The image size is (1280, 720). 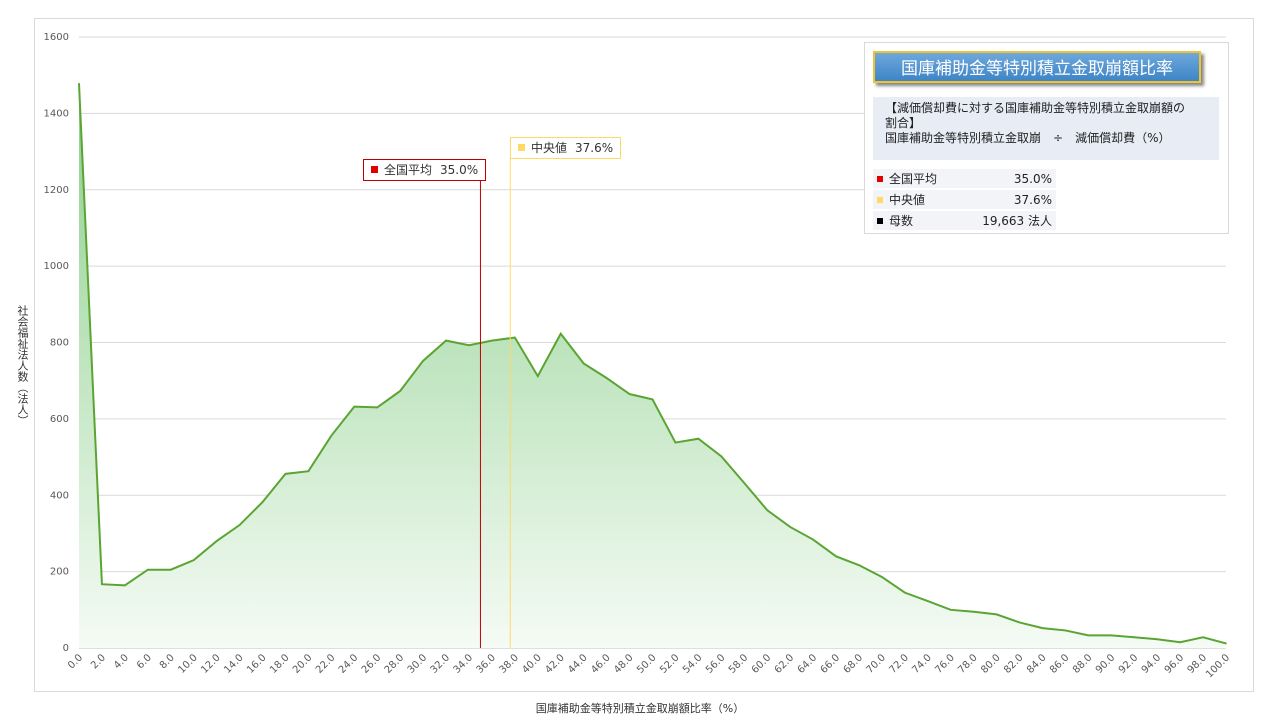 What do you see at coordinates (578, 664) in the screenshot?
I see `x-tick-label: 44.0` at bounding box center [578, 664].